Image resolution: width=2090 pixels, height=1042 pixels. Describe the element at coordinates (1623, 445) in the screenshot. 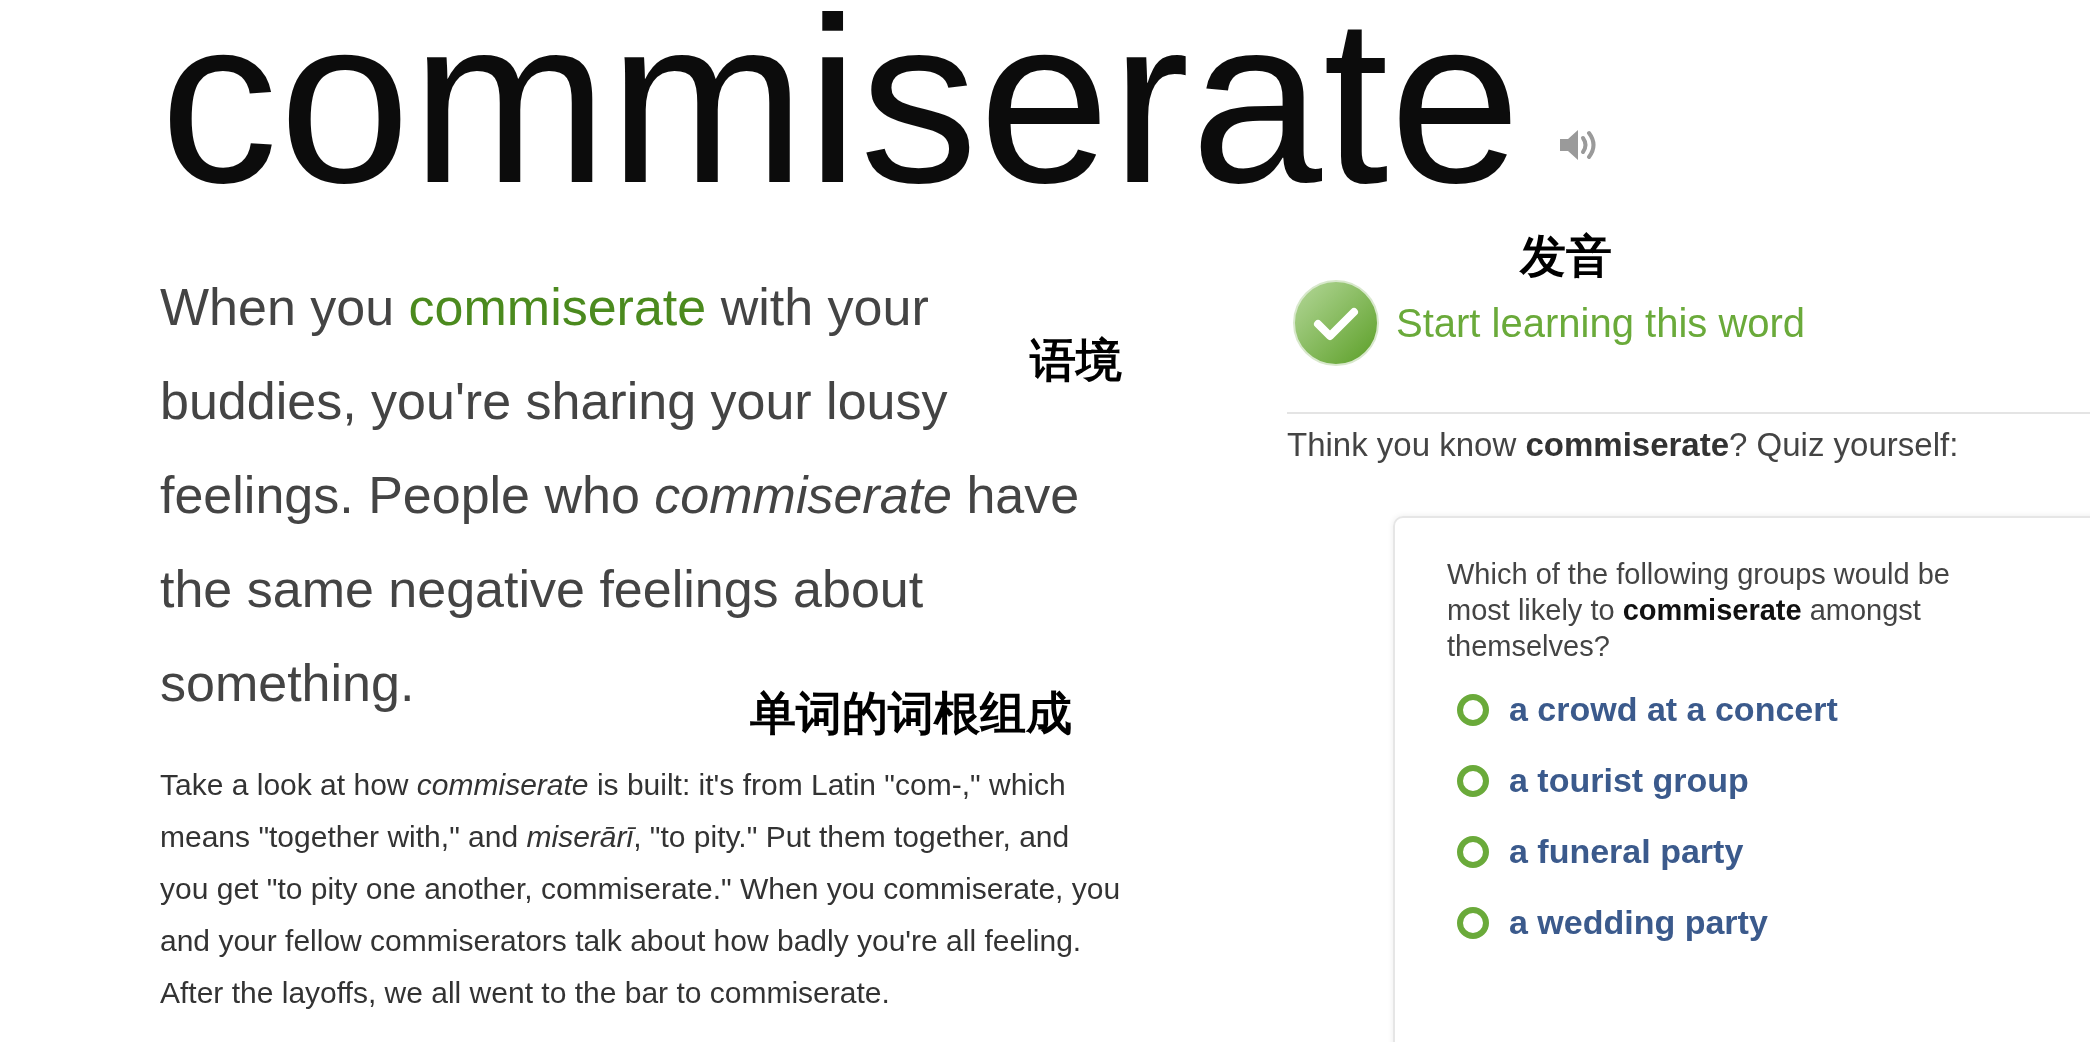

I see `quiz-prompt: Think you know commiserate? Quiz yourself:` at that location.